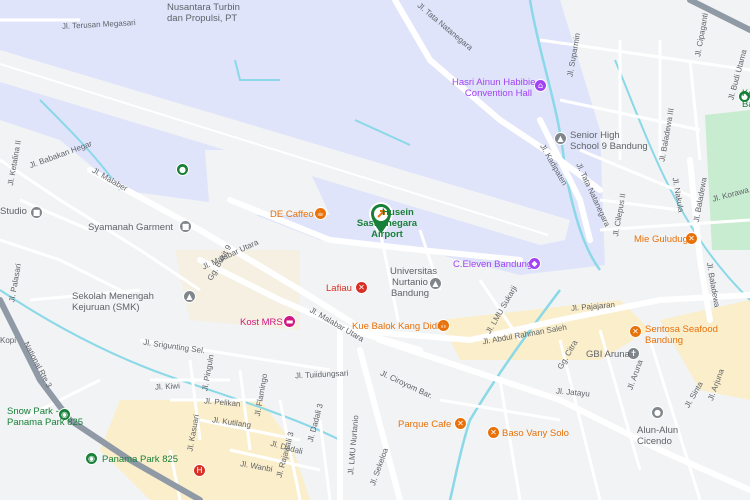  Describe the element at coordinates (167, 386) in the screenshot. I see `street-kiwi: Jl. Kiwi` at that location.